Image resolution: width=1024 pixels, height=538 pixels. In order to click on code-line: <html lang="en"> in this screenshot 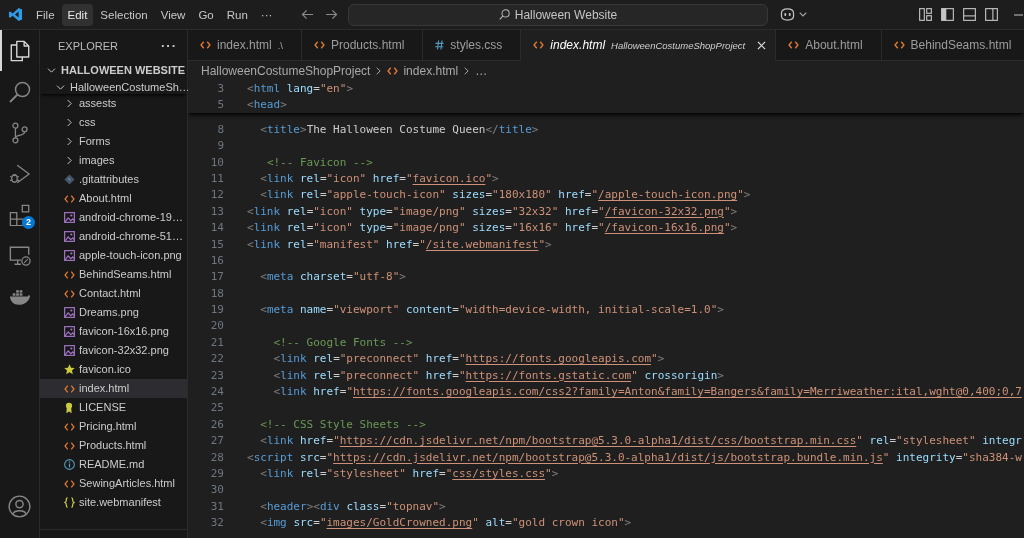, I will do `click(300, 88)`.